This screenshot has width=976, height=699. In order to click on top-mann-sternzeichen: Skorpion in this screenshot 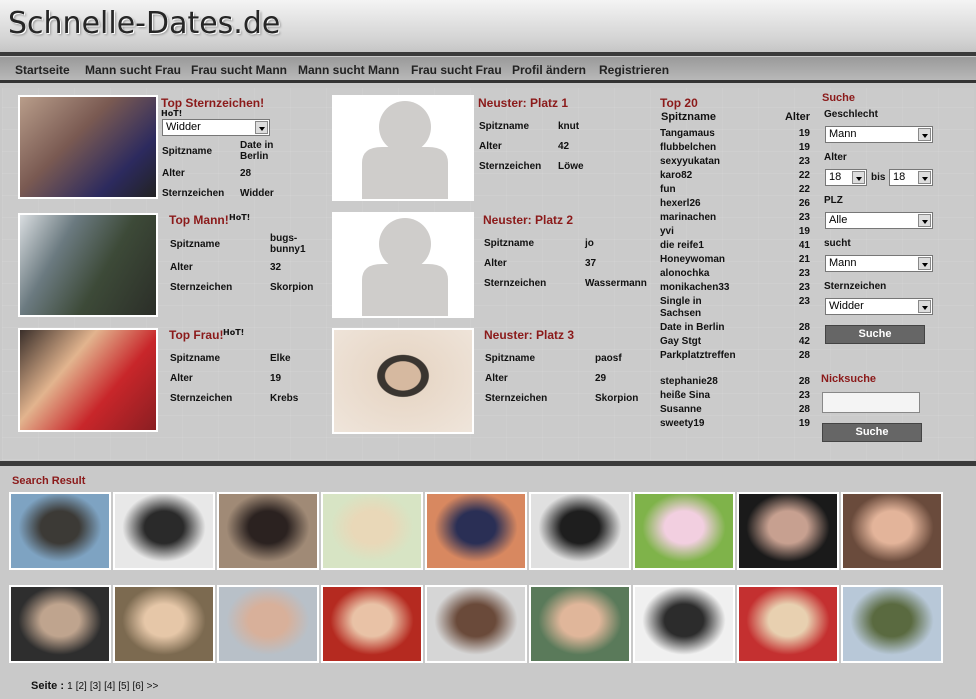, I will do `click(292, 287)`.